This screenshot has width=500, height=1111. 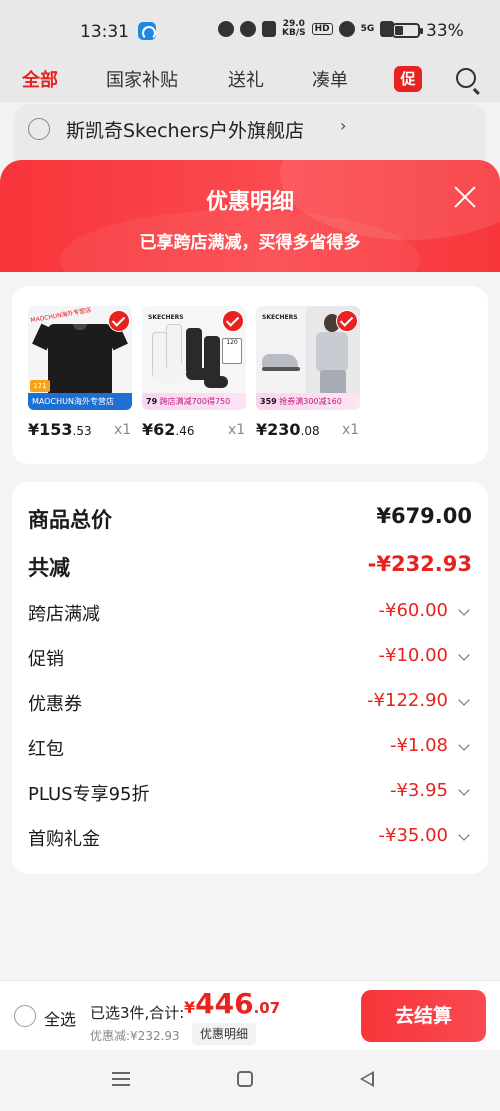 What do you see at coordinates (190, 1007) in the screenshot?
I see `total-currency: ¥` at bounding box center [190, 1007].